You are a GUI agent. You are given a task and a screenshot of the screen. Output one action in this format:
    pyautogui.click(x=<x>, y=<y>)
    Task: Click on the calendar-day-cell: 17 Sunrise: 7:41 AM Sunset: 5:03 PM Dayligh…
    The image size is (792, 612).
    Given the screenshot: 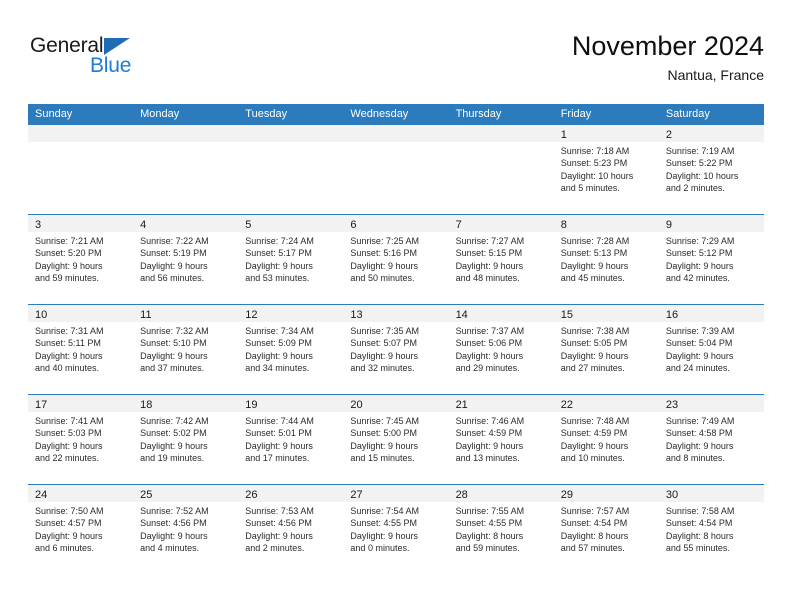 What is the action you would take?
    pyautogui.click(x=81, y=439)
    